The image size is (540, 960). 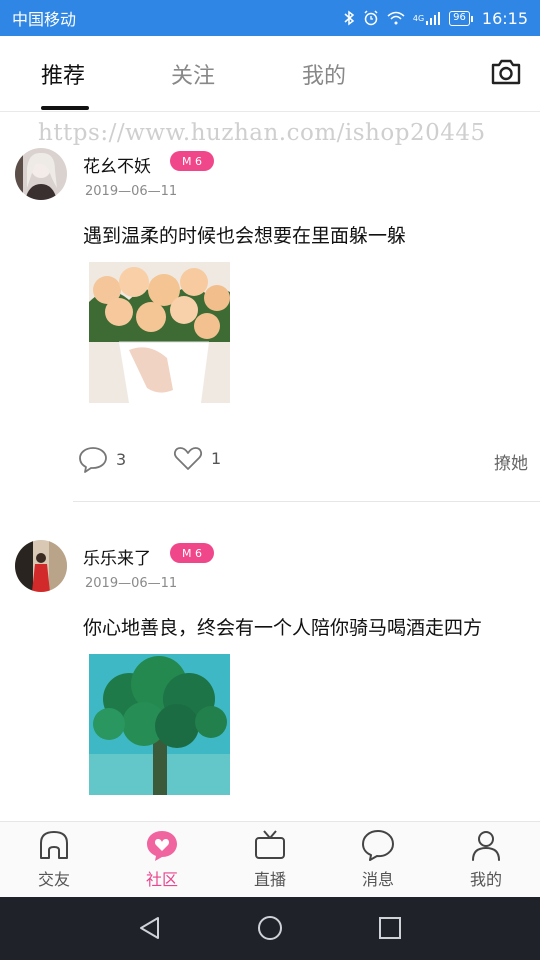 I want to click on like-count: 1, so click(x=216, y=458).